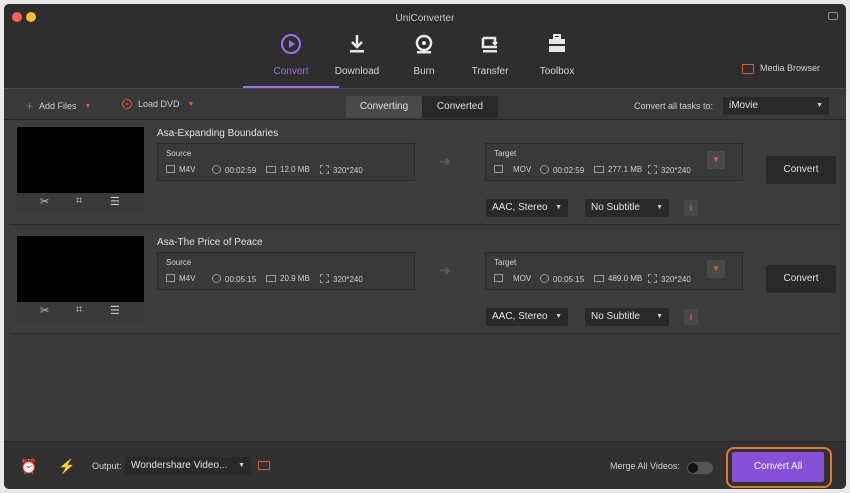 Image resolution: width=850 pixels, height=493 pixels. I want to click on source-info: Source M4V 00:05:15 20.9 MB 320*240, so click(286, 271).